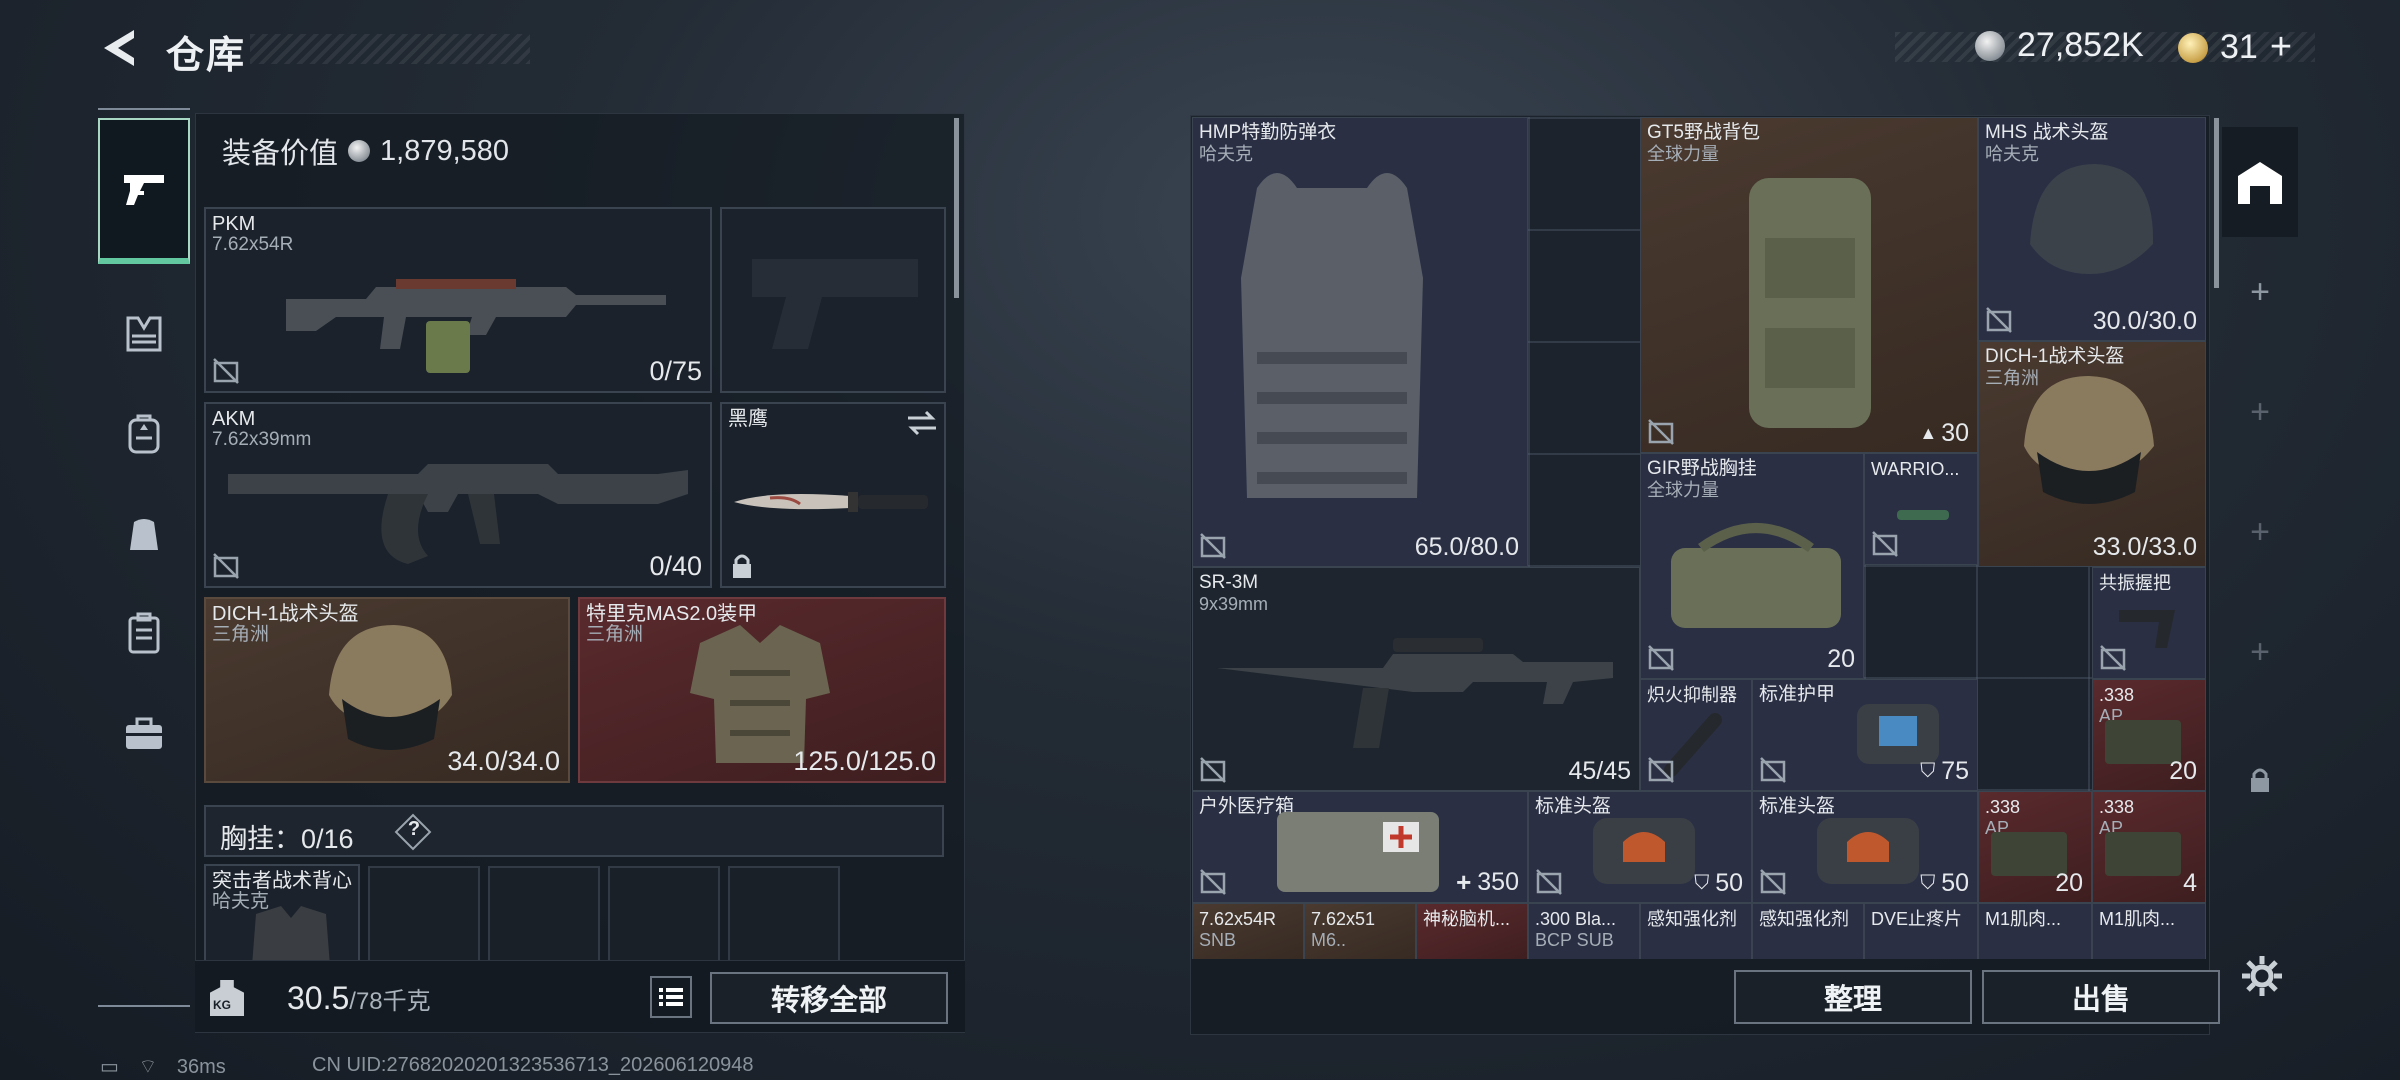 The image size is (2400, 1080). What do you see at coordinates (222, 1005) in the screenshot?
I see `weight-icon-label: KG` at bounding box center [222, 1005].